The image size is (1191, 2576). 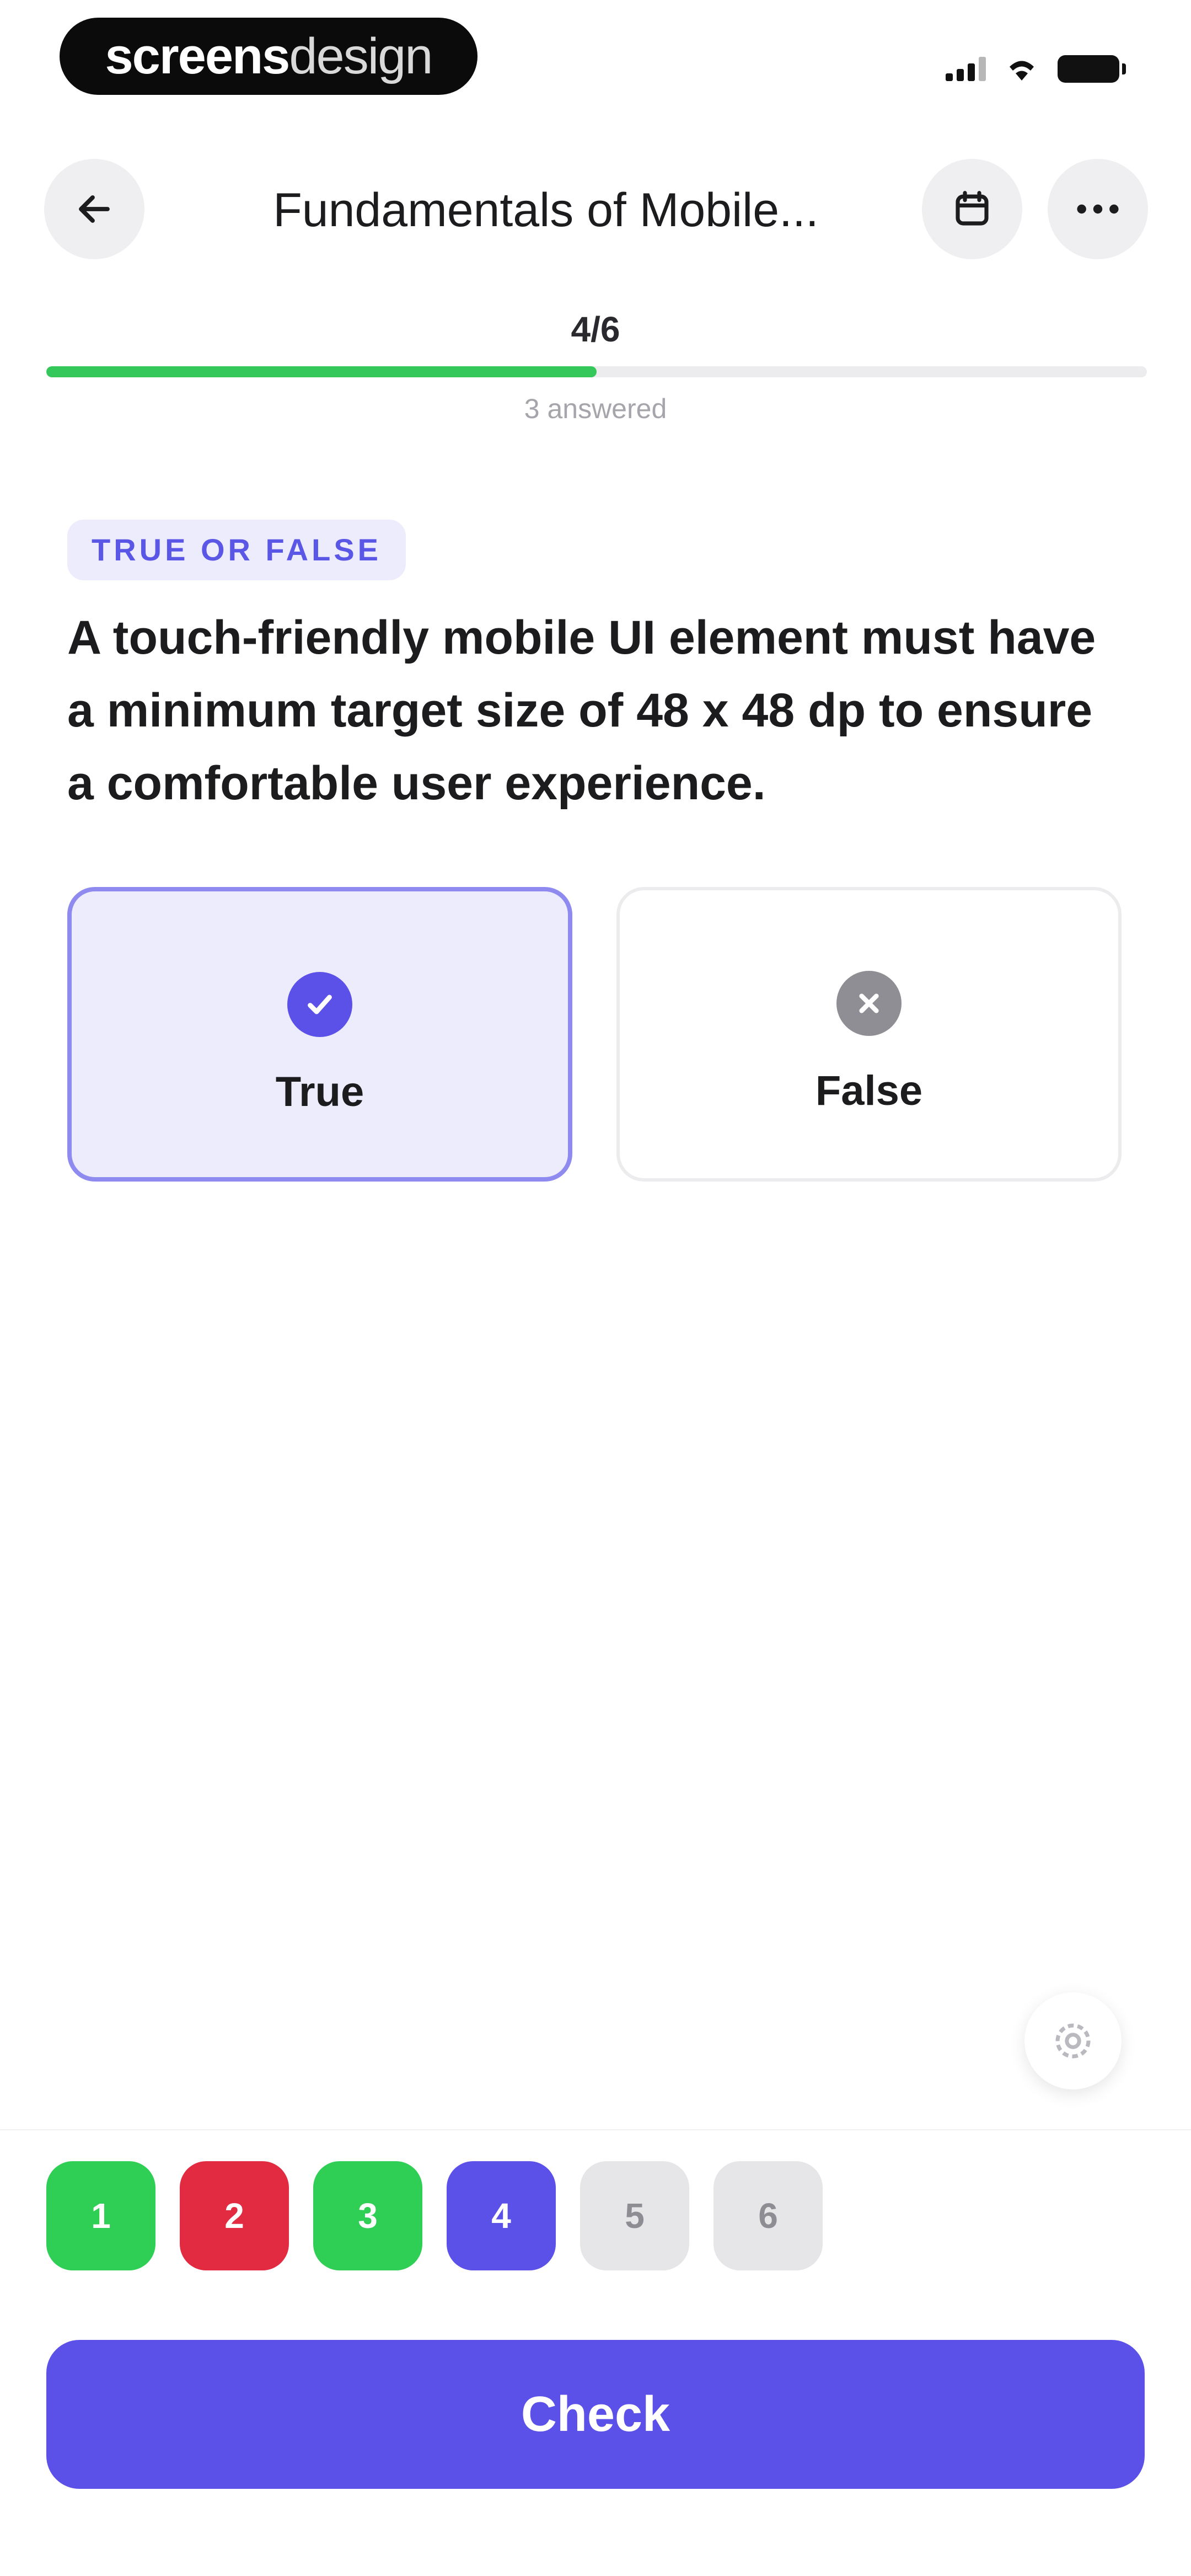 I want to click on battery-icon, so click(x=1092, y=69).